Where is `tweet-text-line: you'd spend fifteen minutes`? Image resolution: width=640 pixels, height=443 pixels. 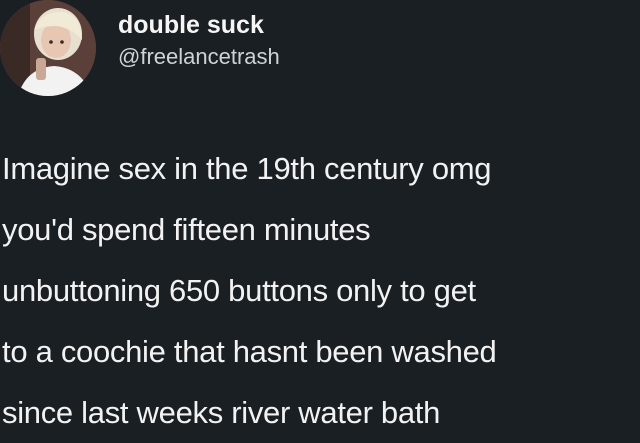
tweet-text-line: you'd spend fifteen minutes is located at coordinates (186, 229).